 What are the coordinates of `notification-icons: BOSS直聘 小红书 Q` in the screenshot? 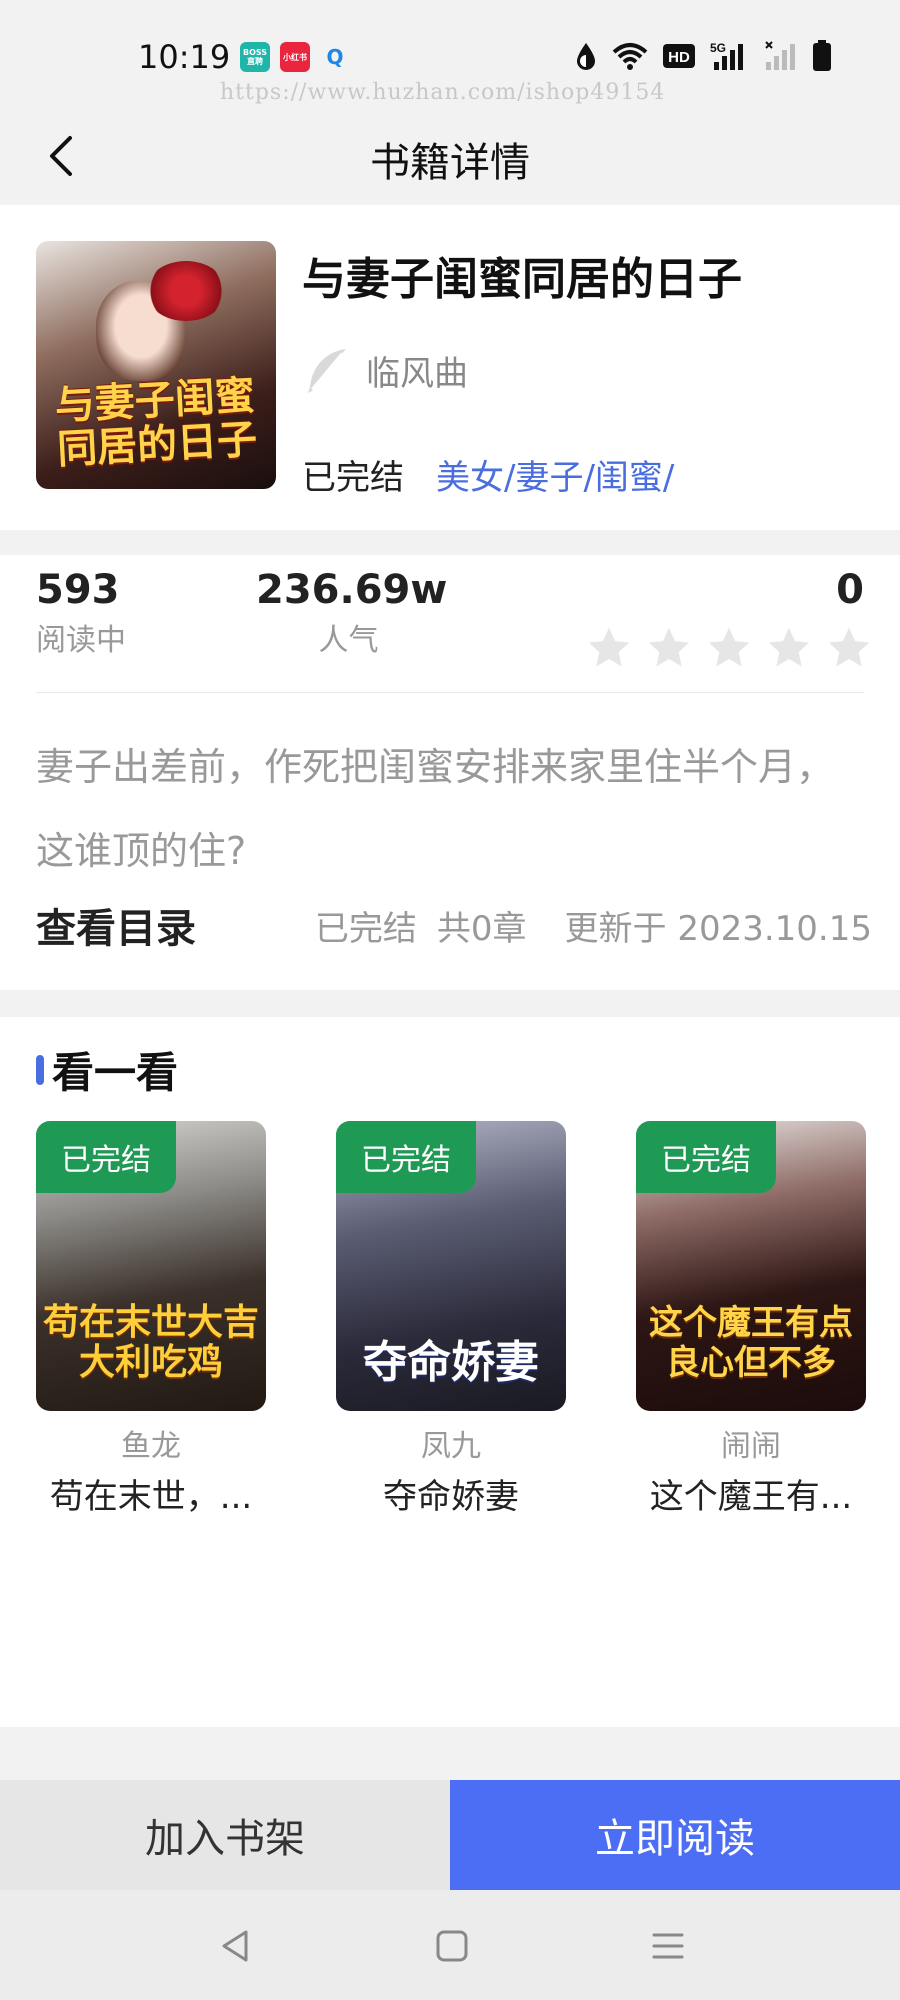 It's located at (295, 57).